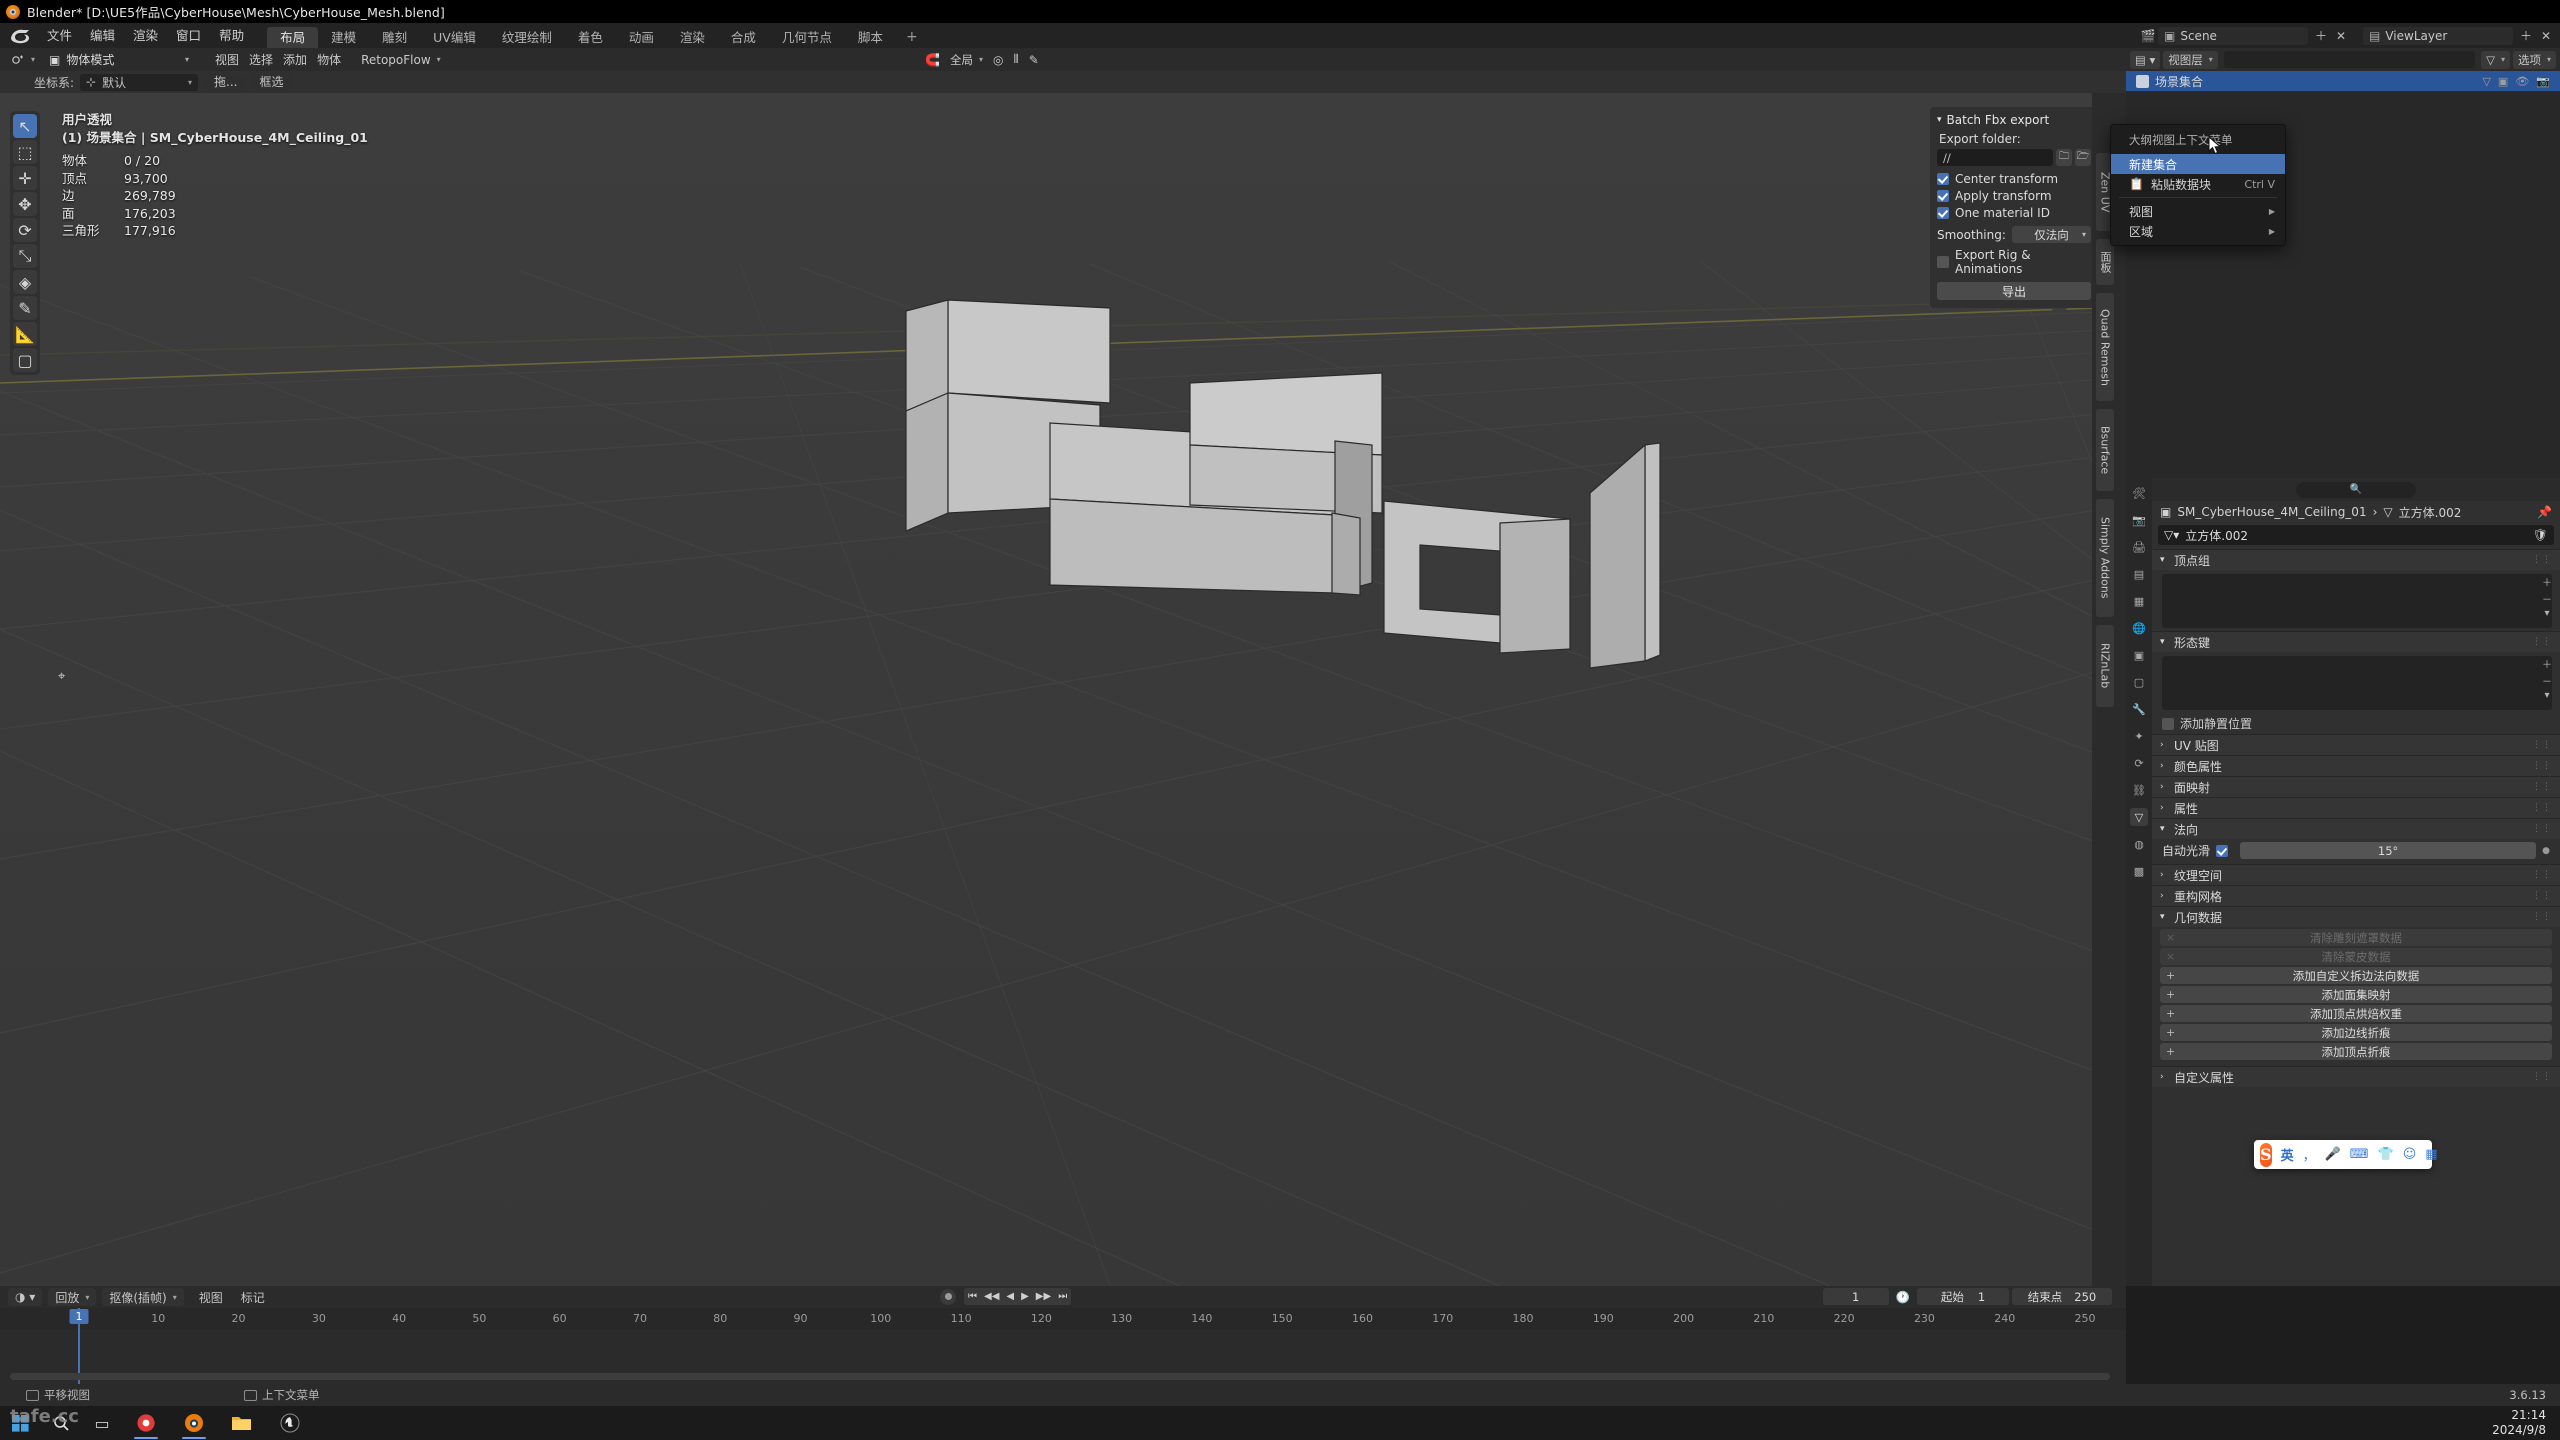  Describe the element at coordinates (2051, 234) in the screenshot. I see `smoothing-dropdown: 仅法向 ▾` at that location.